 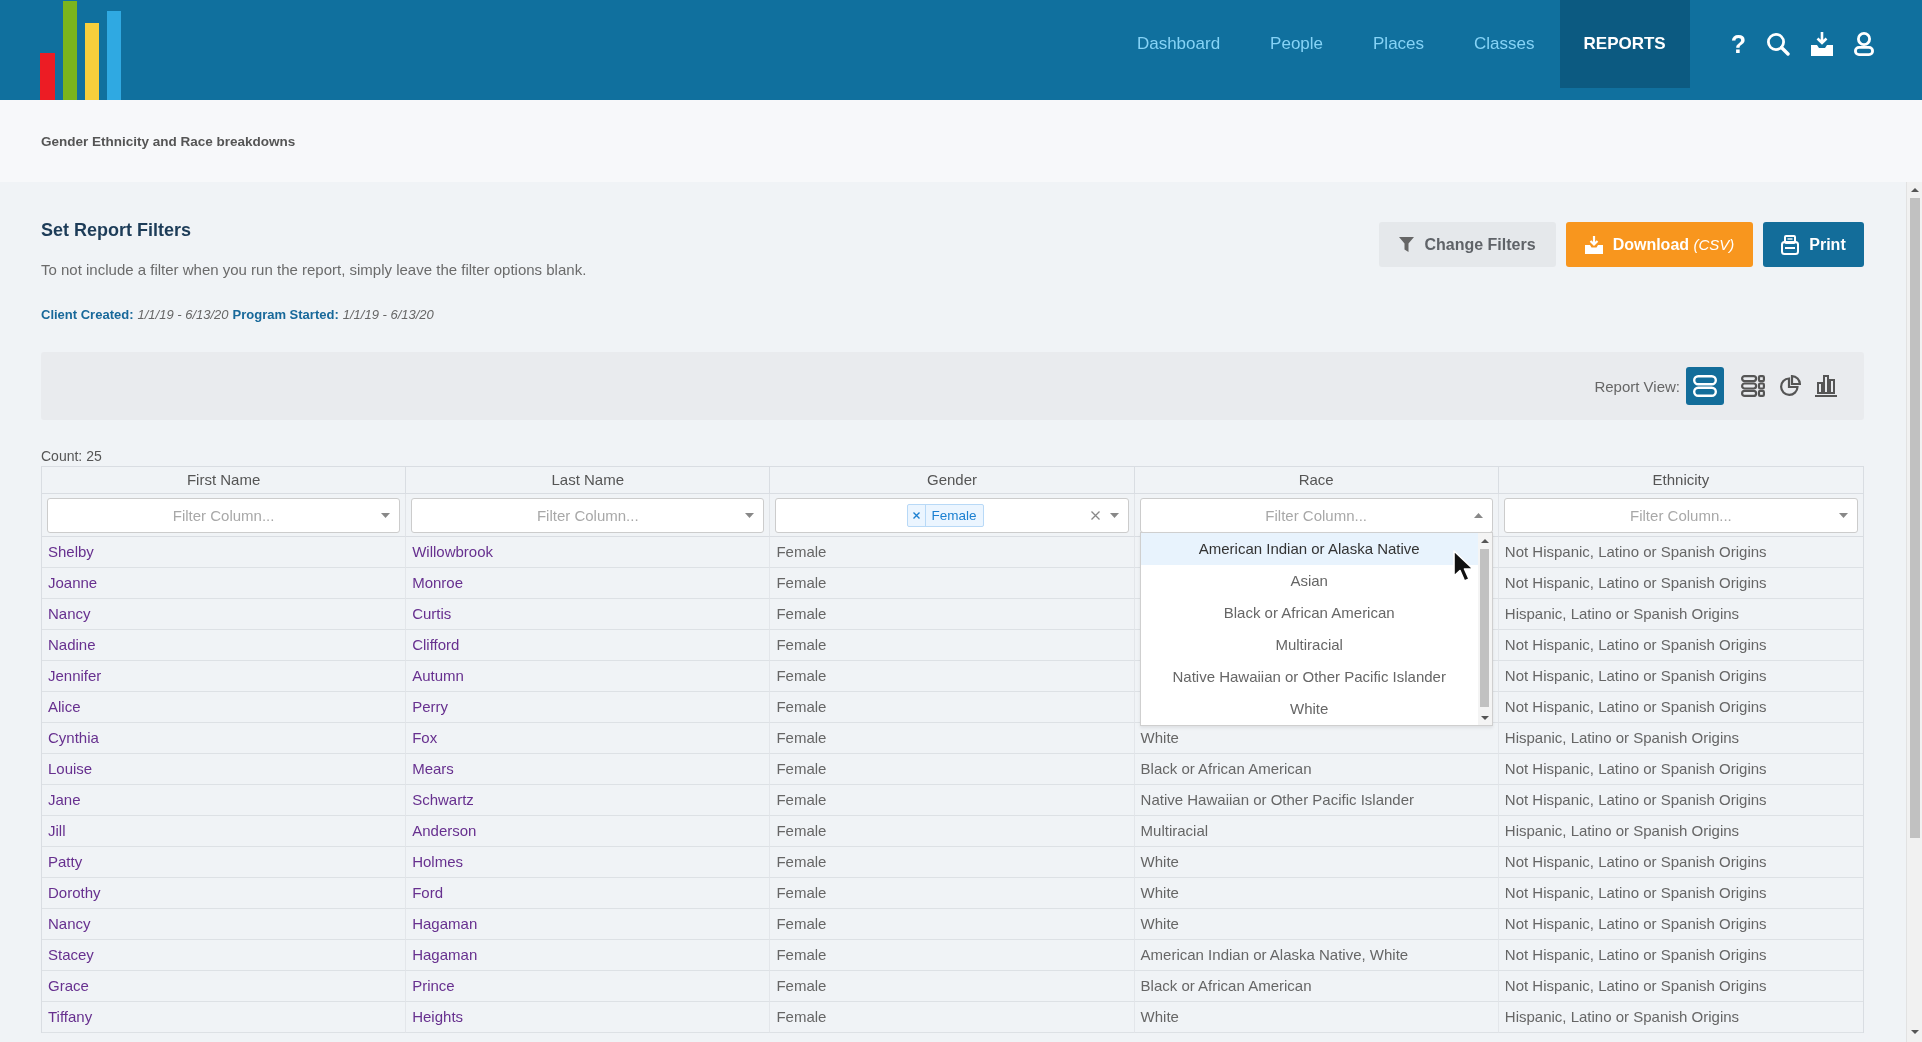 What do you see at coordinates (1680, 480) in the screenshot?
I see `column-header: Ethnicity` at bounding box center [1680, 480].